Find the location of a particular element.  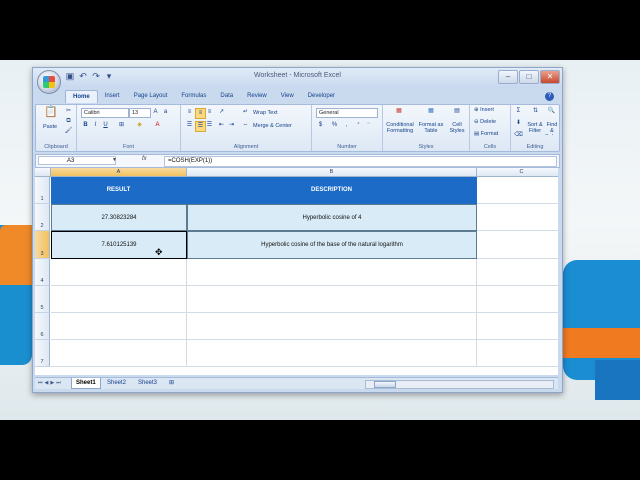

decrease-decimal-icon: ⁻ is located at coordinates (368, 125).